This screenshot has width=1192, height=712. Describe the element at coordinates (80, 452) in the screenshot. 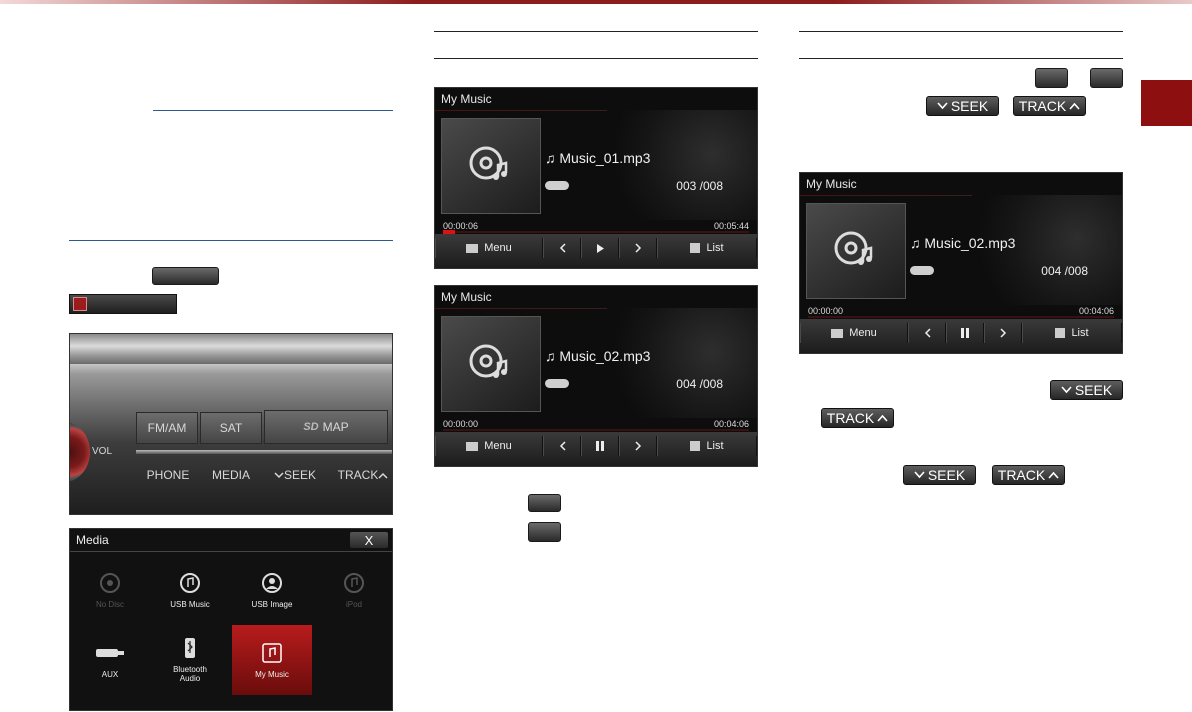

I see `volume-knob` at that location.